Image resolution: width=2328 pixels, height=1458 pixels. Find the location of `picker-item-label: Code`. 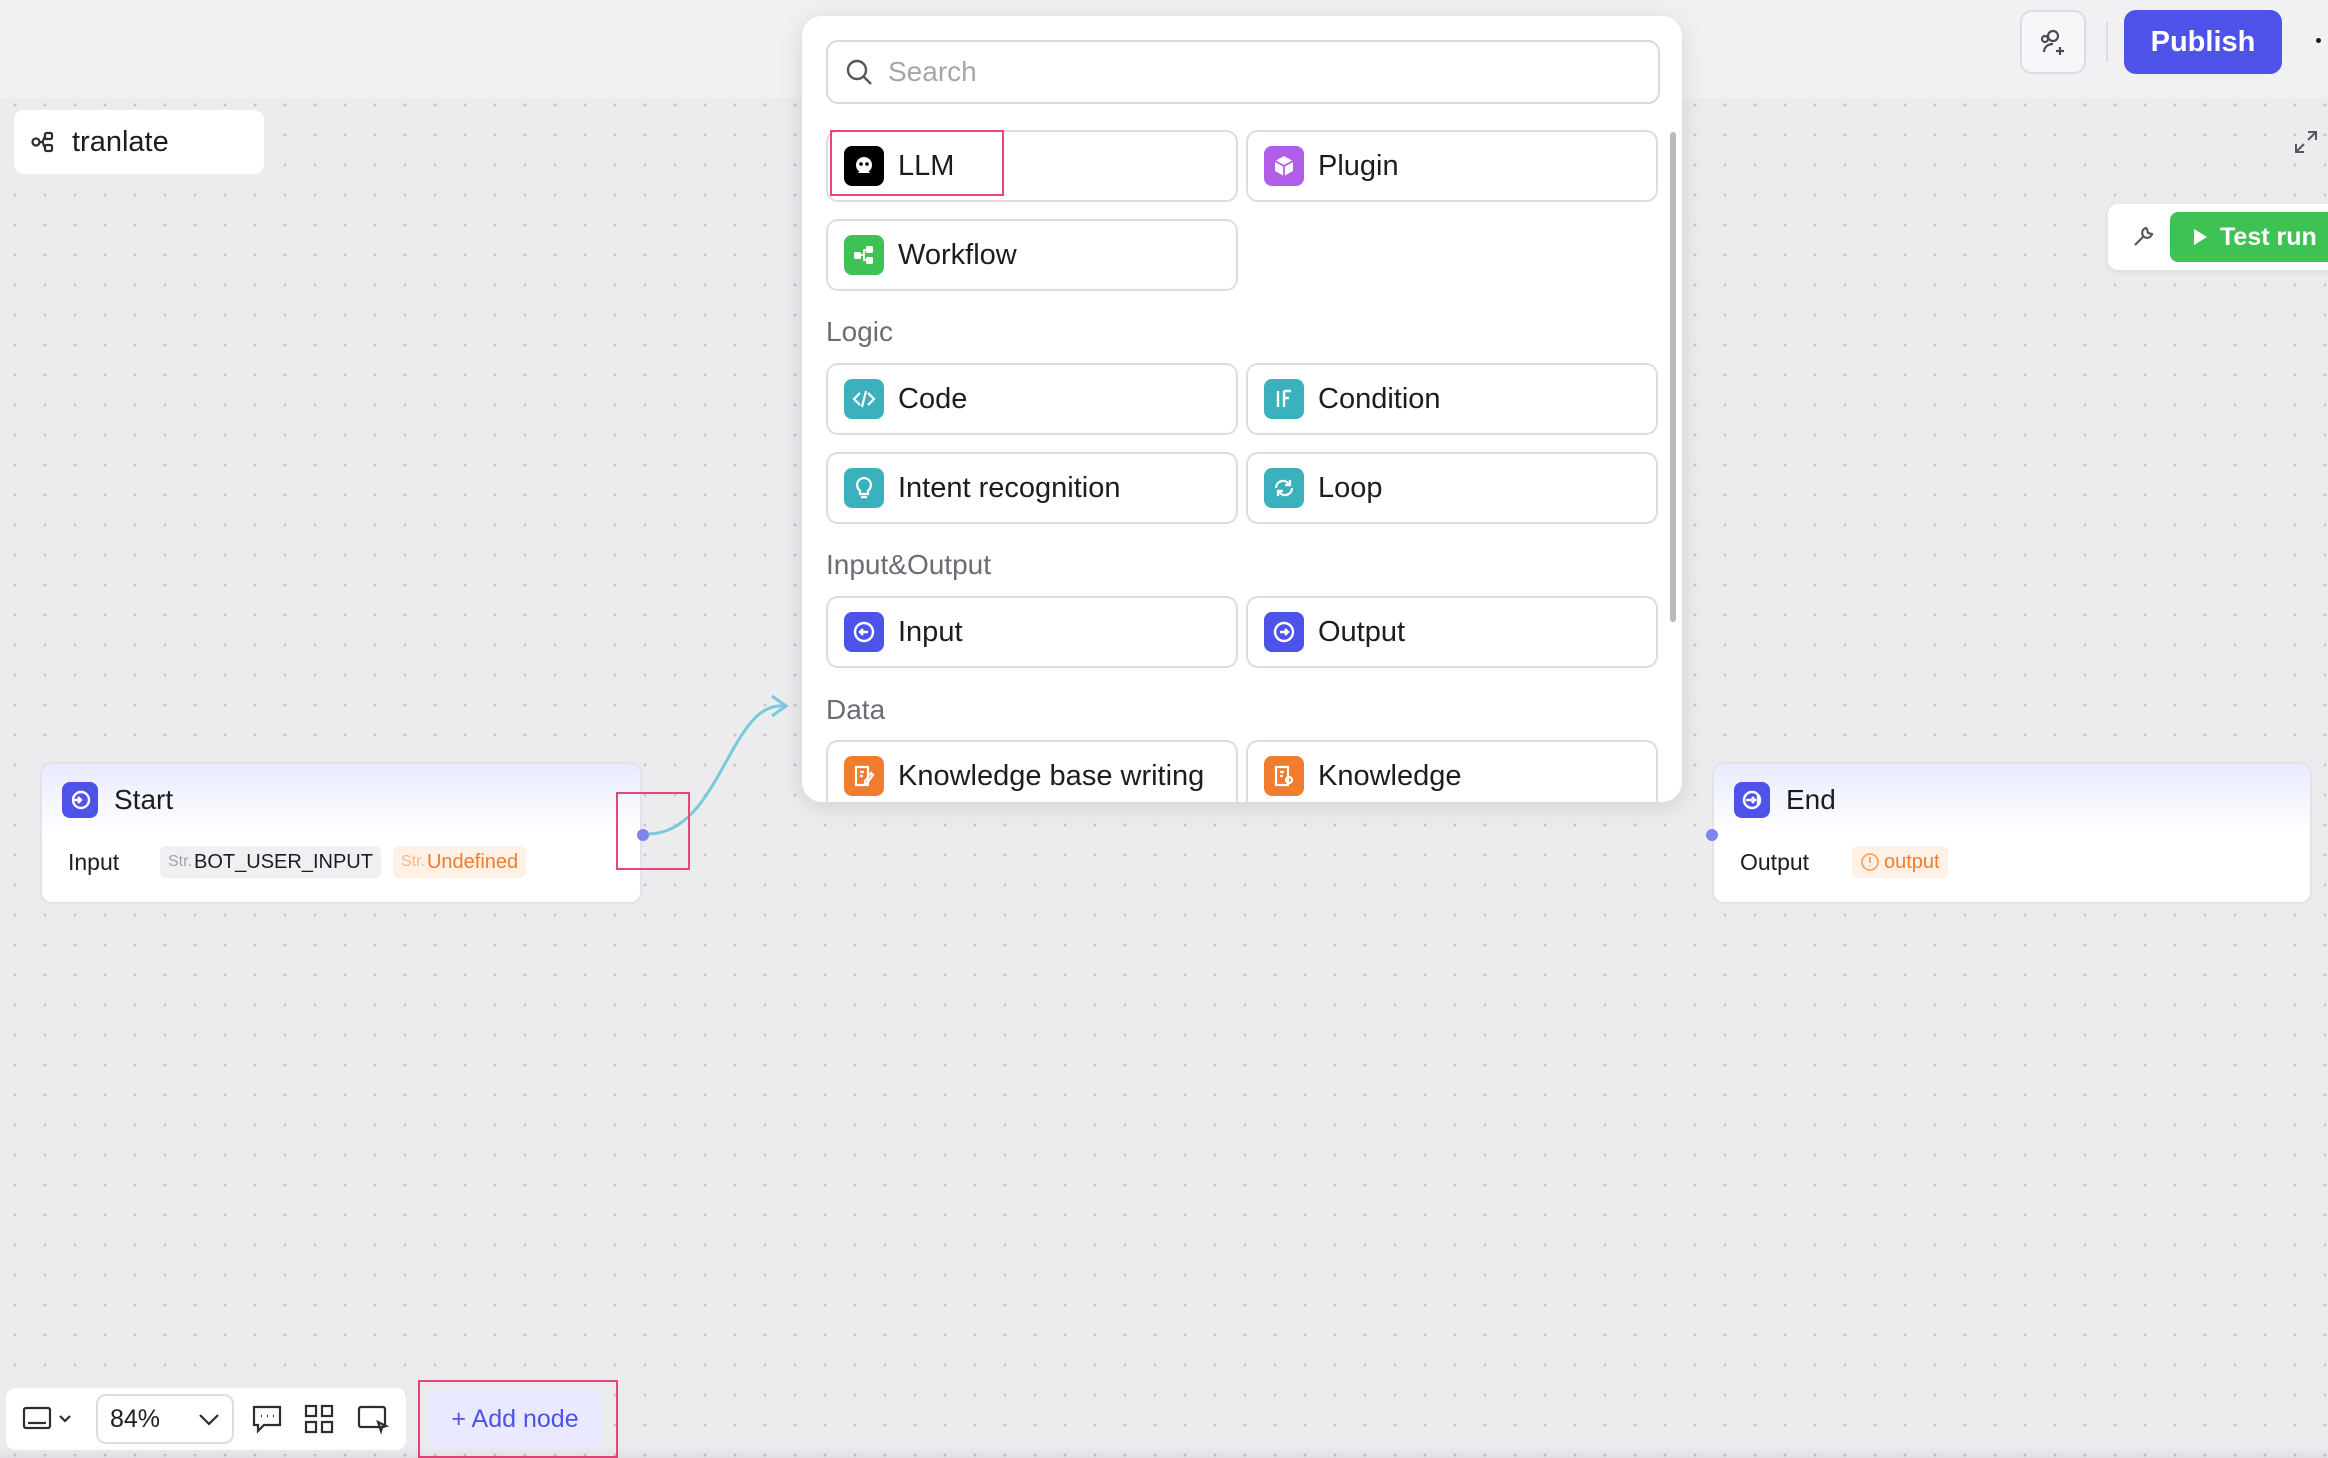

picker-item-label: Code is located at coordinates (933, 398).